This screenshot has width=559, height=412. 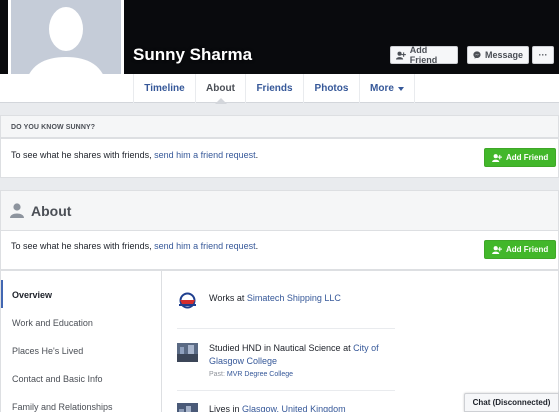 What do you see at coordinates (192, 55) in the screenshot?
I see `profile-name: Sunny Sharma` at bounding box center [192, 55].